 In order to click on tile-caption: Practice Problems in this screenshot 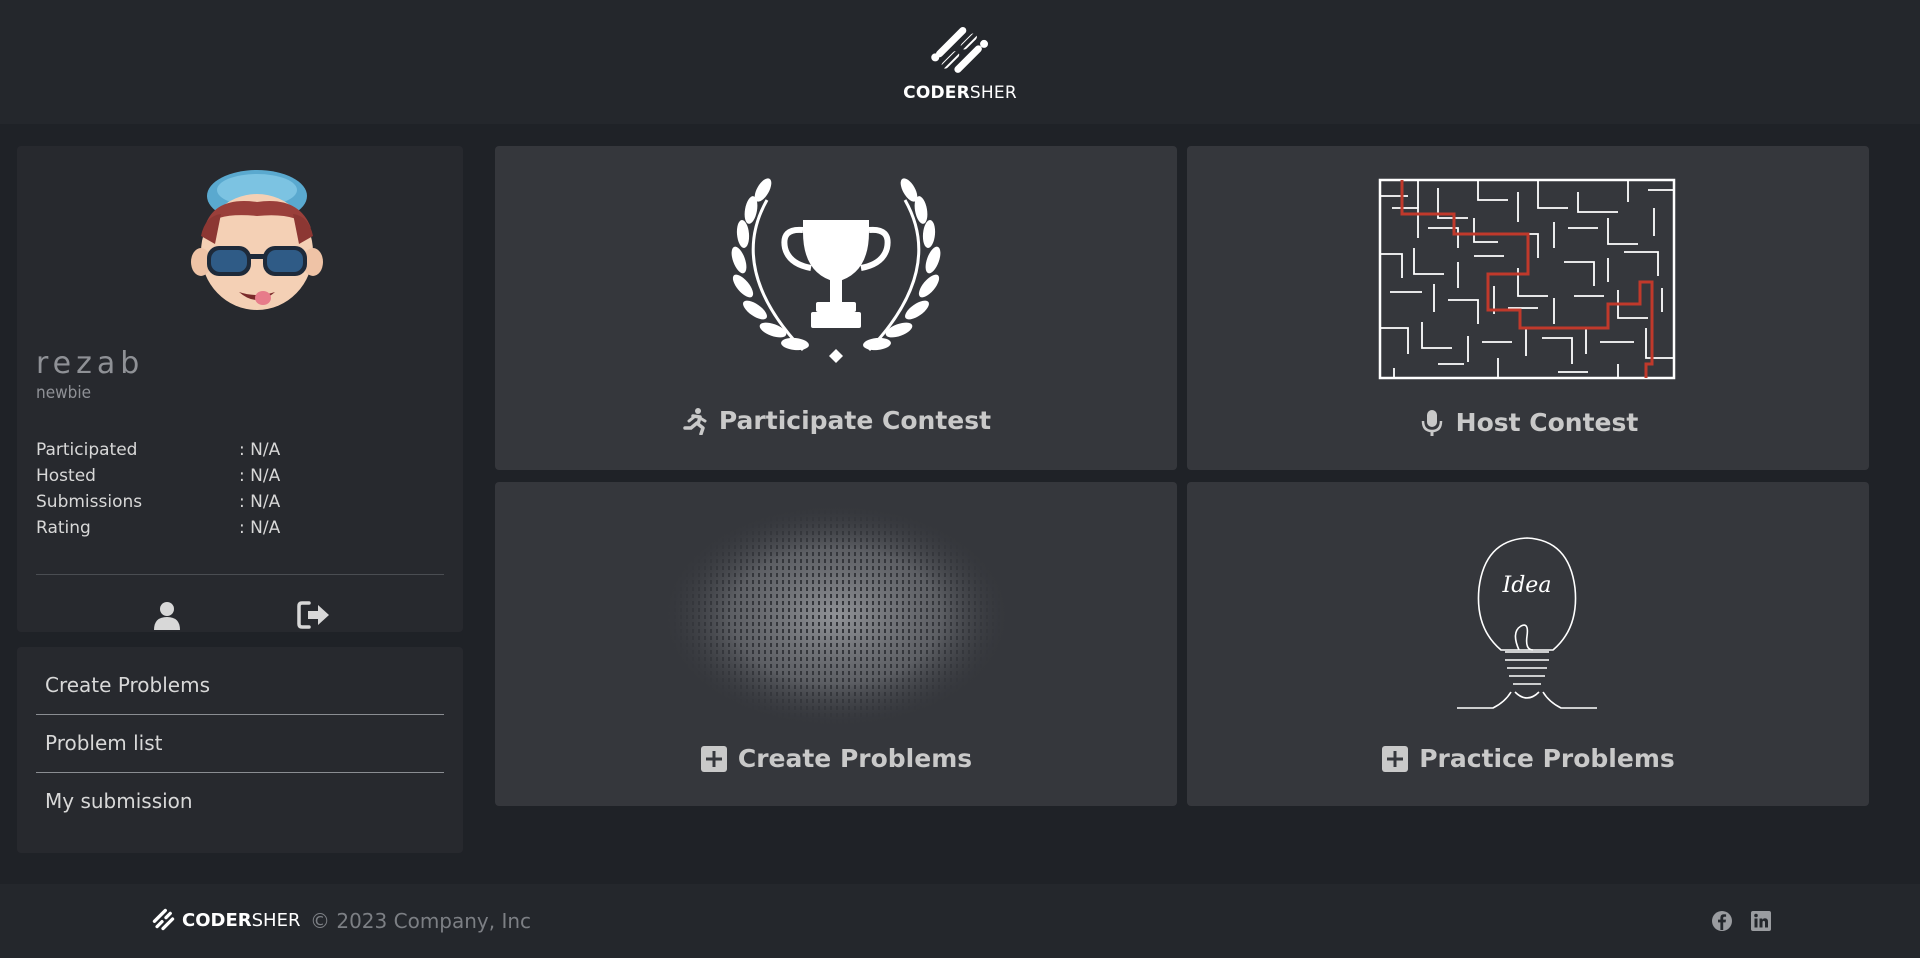, I will do `click(1528, 758)`.